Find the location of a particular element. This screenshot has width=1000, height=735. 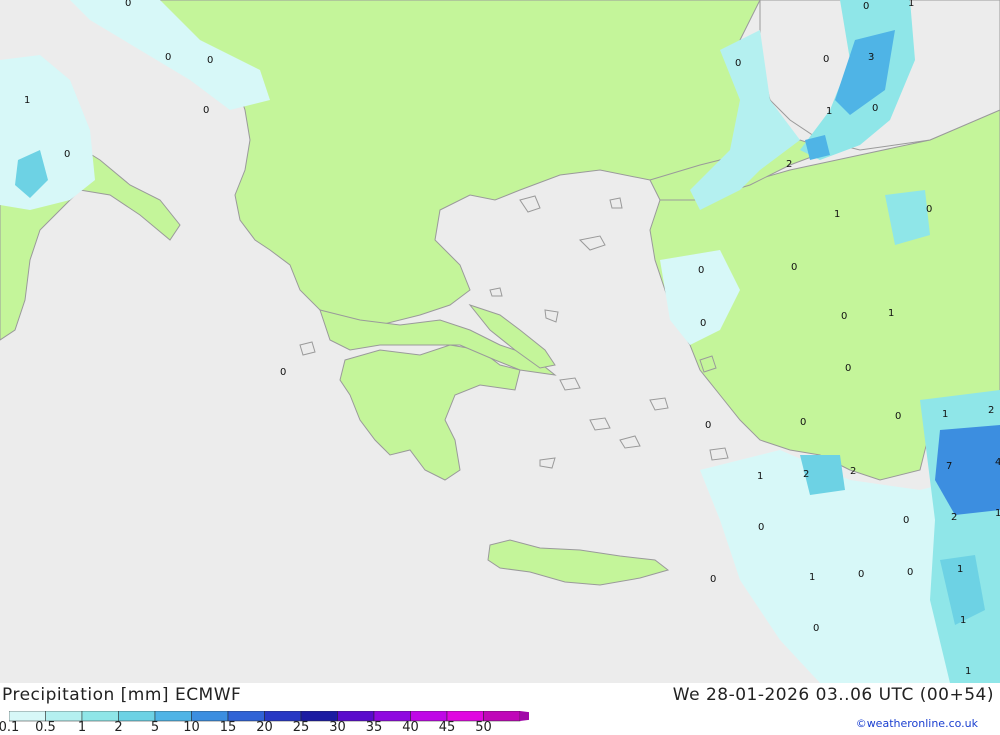

forecast-datetime: We 28-01-2026 03..06 UTC (00+54) is located at coordinates (833, 695).